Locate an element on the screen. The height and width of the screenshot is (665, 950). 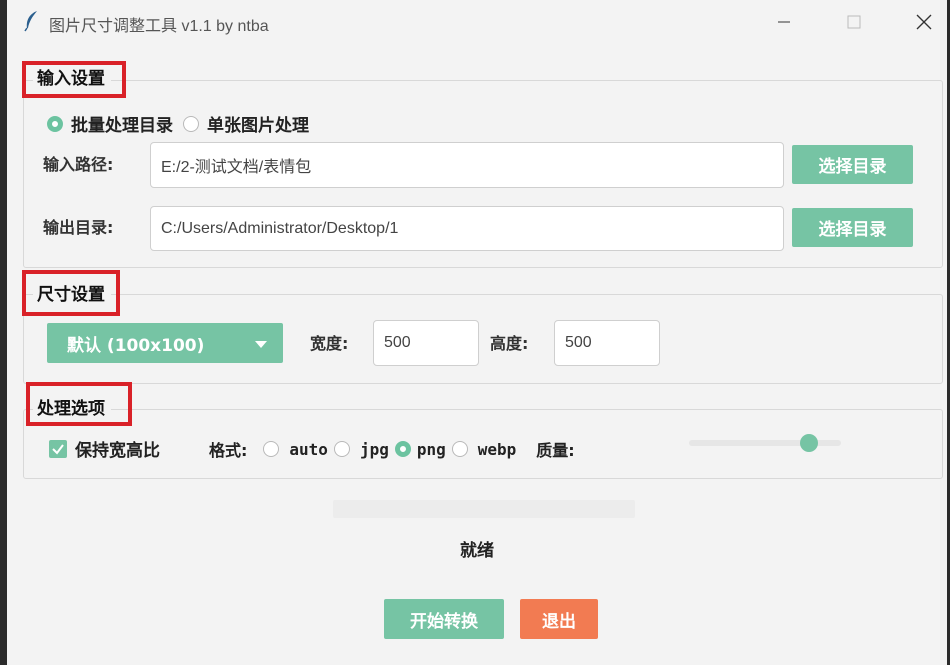
format-auto-label: auto is located at coordinates (308, 449).